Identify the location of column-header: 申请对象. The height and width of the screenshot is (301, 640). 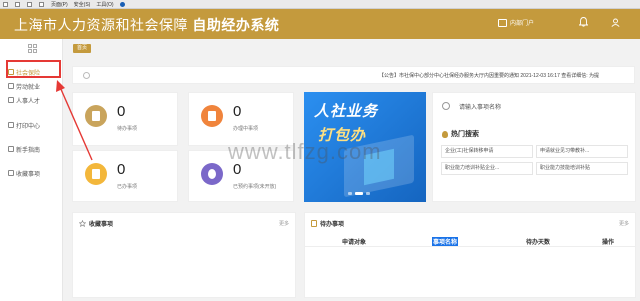
(354, 241).